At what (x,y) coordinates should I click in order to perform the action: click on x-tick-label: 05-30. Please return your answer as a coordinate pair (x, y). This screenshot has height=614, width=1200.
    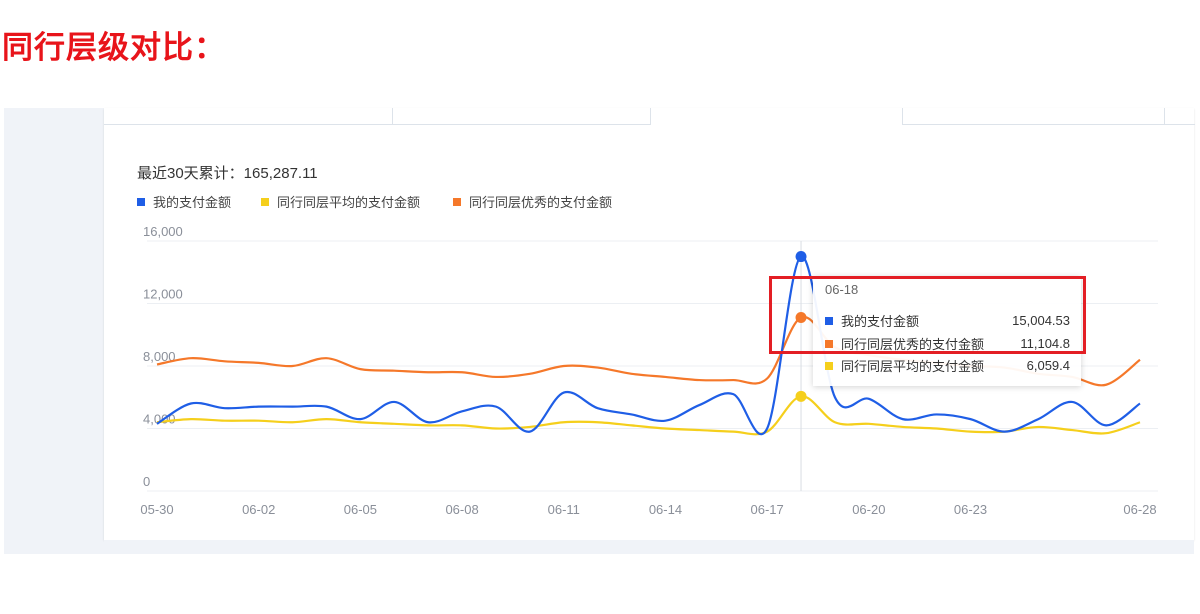
    Looking at the image, I should click on (156, 509).